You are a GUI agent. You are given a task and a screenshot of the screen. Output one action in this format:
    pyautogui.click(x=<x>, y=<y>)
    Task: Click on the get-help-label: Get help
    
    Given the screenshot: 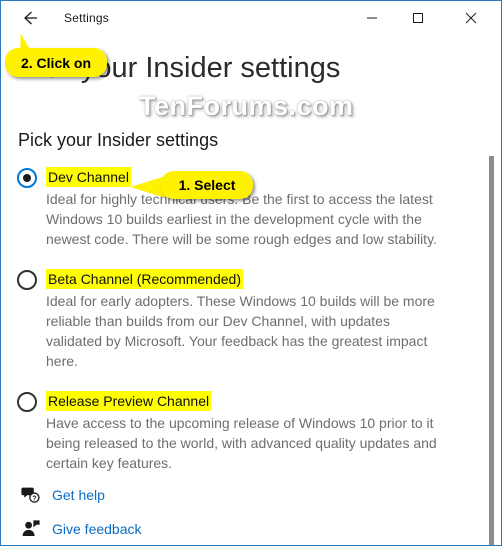 What is the action you would take?
    pyautogui.click(x=78, y=495)
    